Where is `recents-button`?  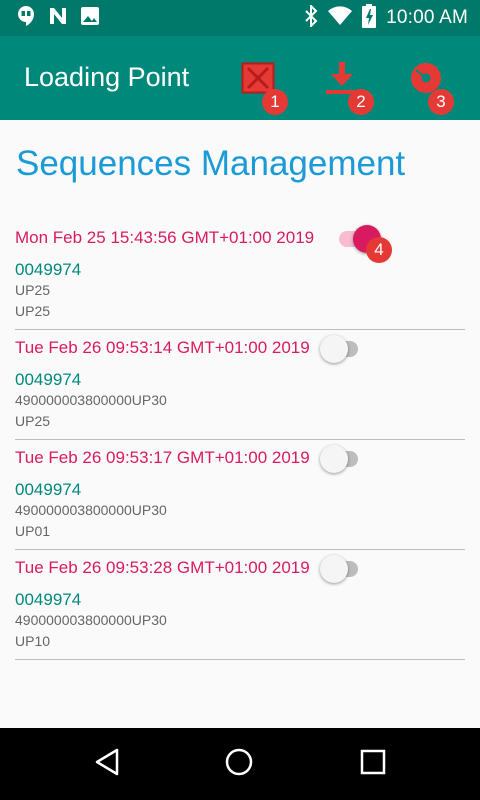
recents-button is located at coordinates (373, 764).